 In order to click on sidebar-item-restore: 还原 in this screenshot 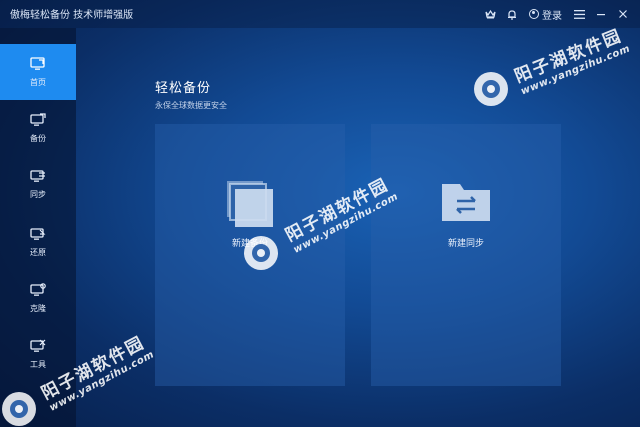, I will do `click(38, 242)`.